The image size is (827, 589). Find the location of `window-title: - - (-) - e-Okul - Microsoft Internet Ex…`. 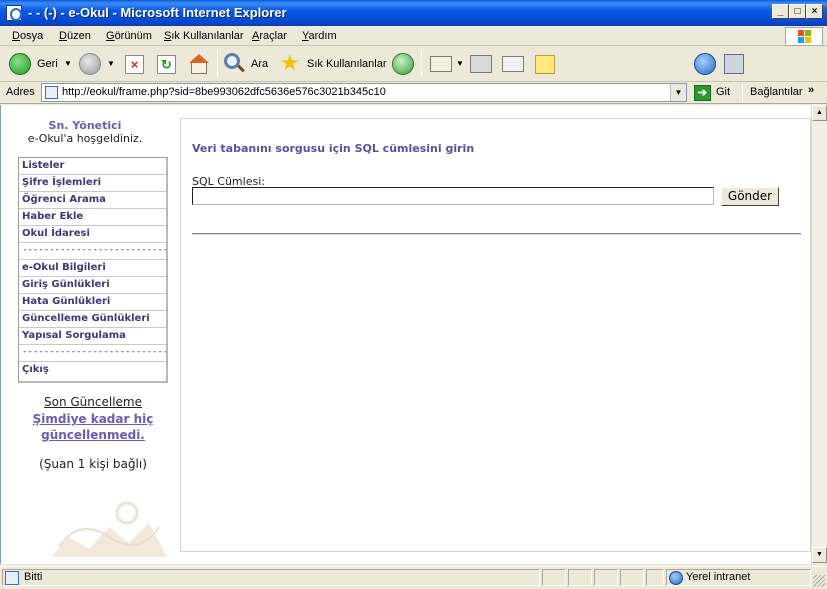

window-title: - - (-) - e-Okul - Microsoft Internet Ex… is located at coordinates (157, 12).